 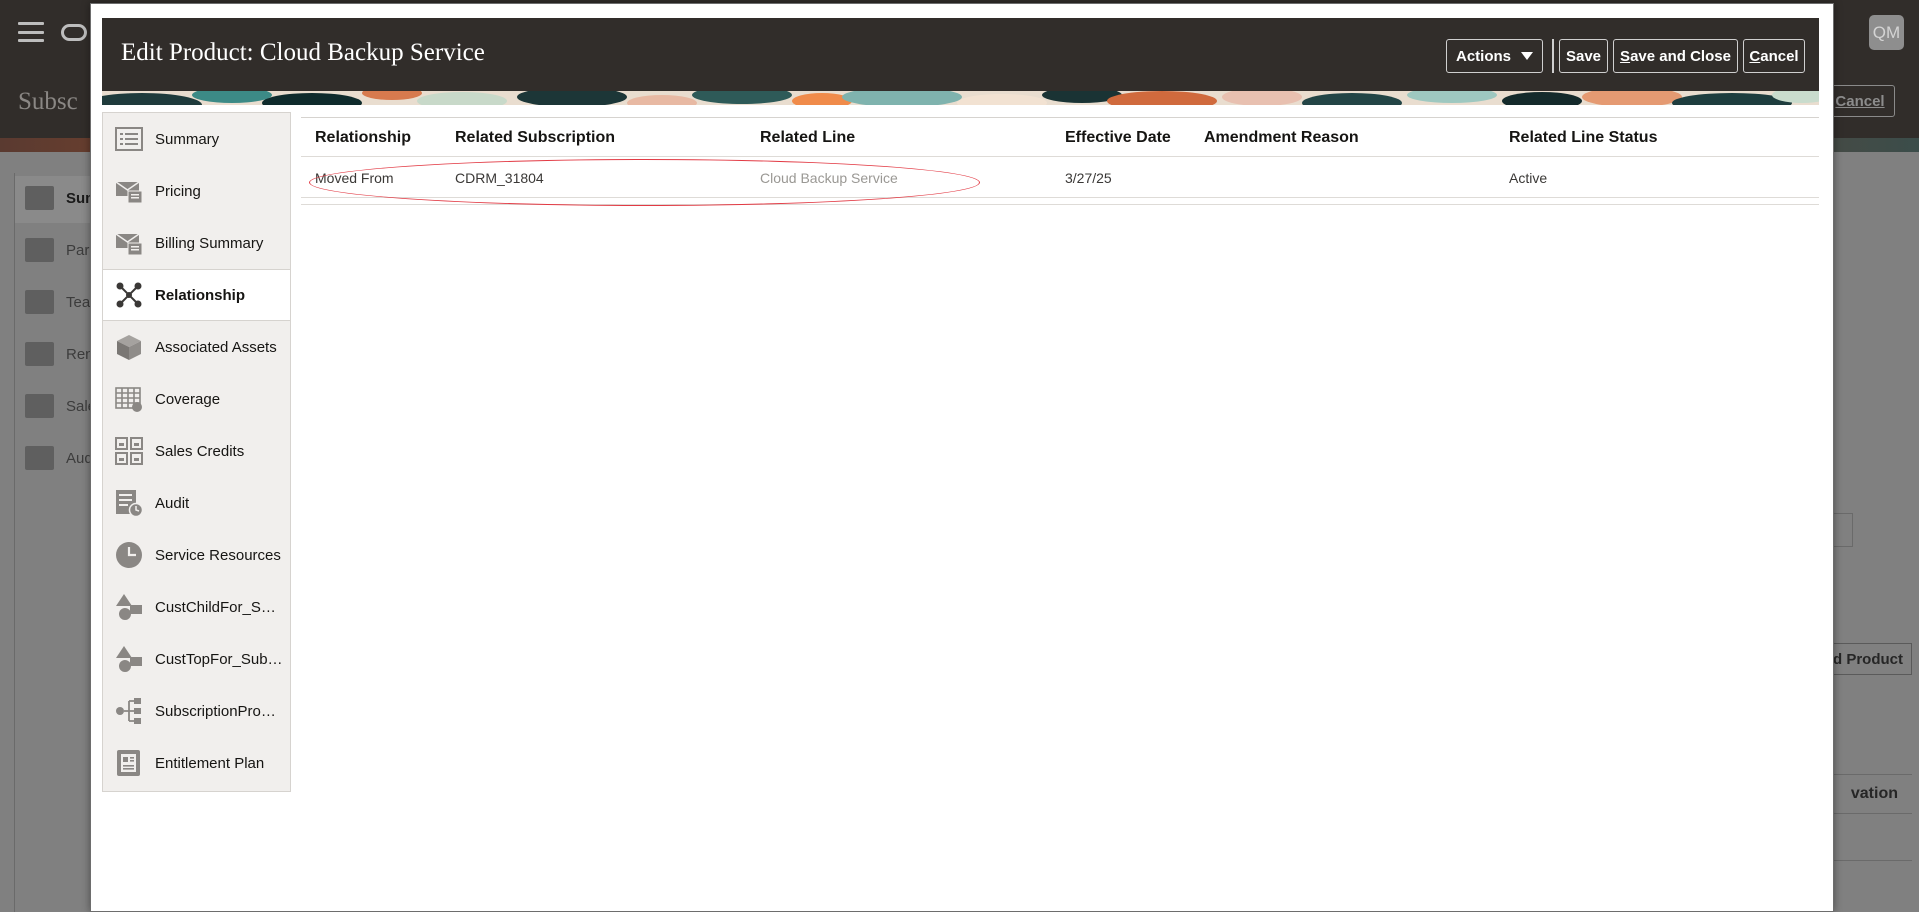 I want to click on cancel-button: Cancel, so click(x=1774, y=56).